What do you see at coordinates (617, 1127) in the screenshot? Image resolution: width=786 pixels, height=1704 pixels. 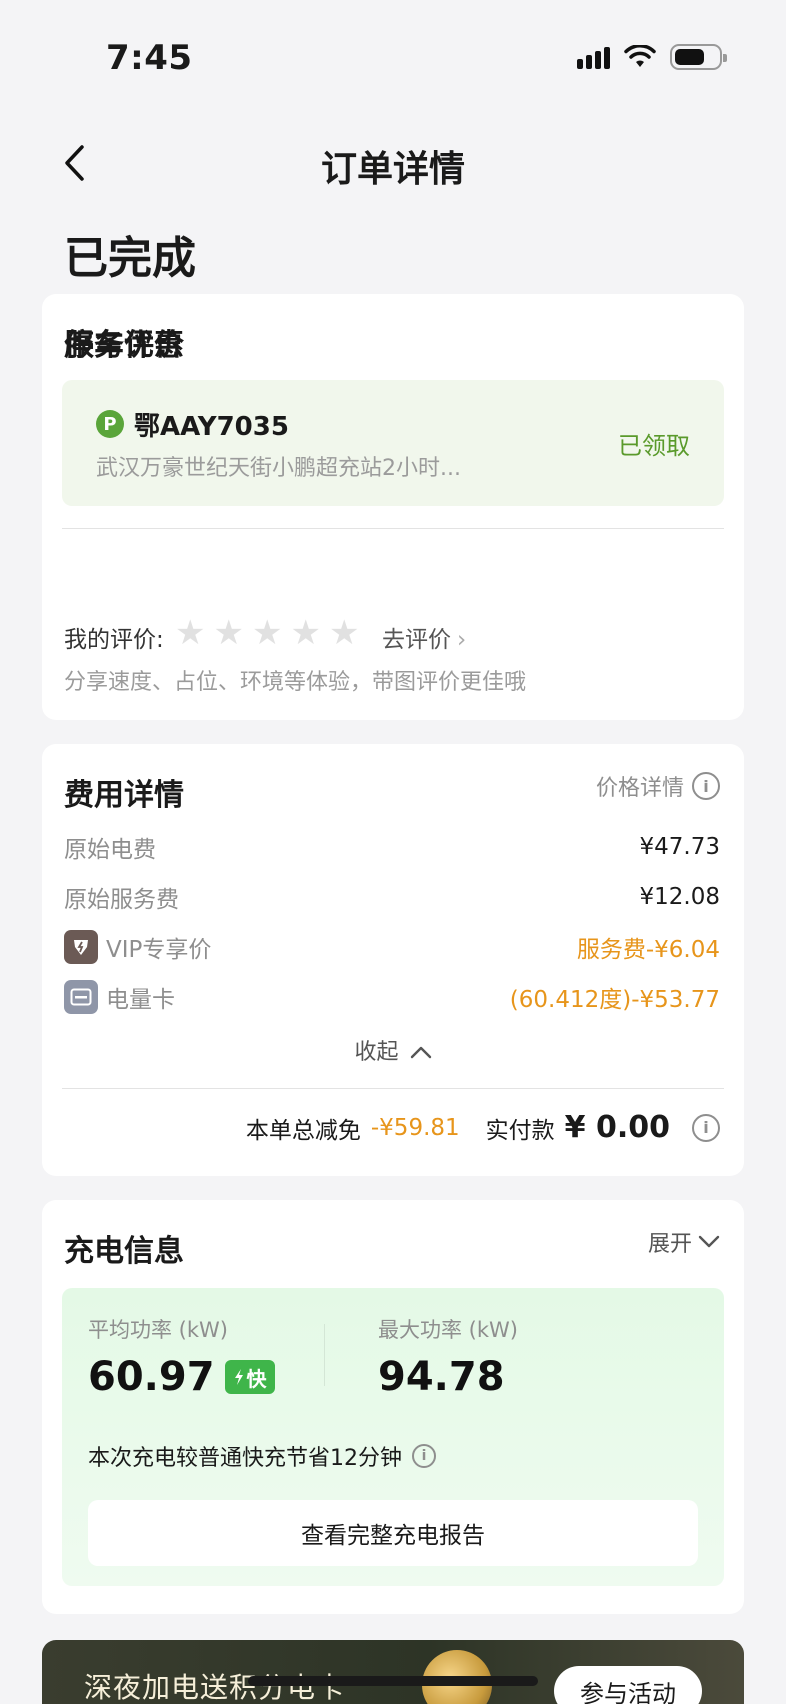 I see `paid-value: ¥ 0.00` at bounding box center [617, 1127].